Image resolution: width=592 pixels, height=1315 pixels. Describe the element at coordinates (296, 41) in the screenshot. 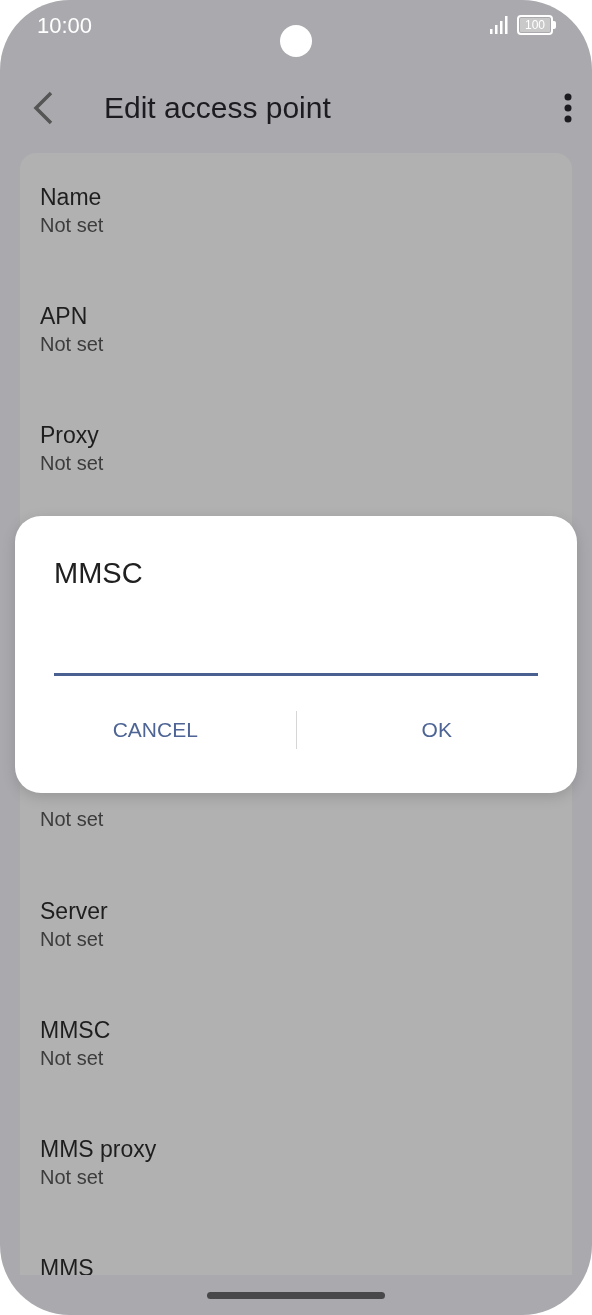

I see `camera-hole` at that location.